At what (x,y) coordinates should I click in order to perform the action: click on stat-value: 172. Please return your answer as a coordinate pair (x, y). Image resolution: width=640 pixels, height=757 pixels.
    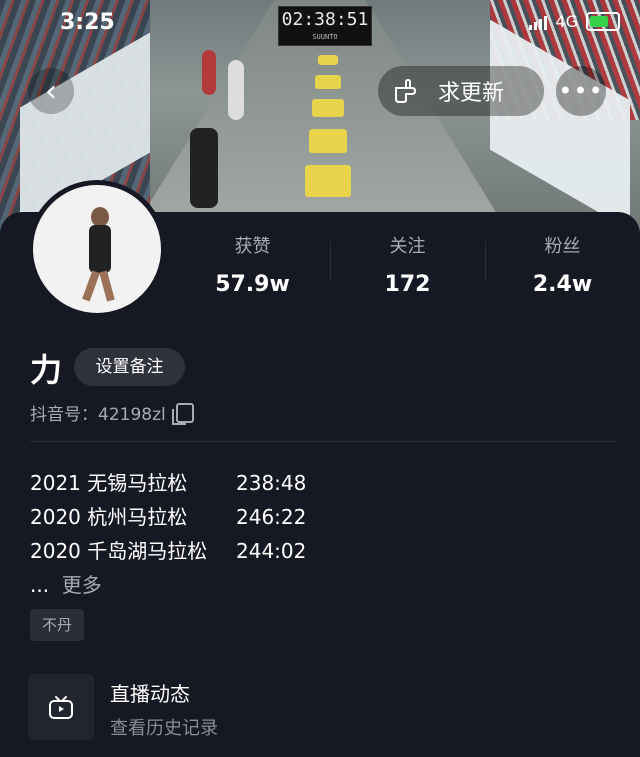
    Looking at the image, I should click on (407, 284).